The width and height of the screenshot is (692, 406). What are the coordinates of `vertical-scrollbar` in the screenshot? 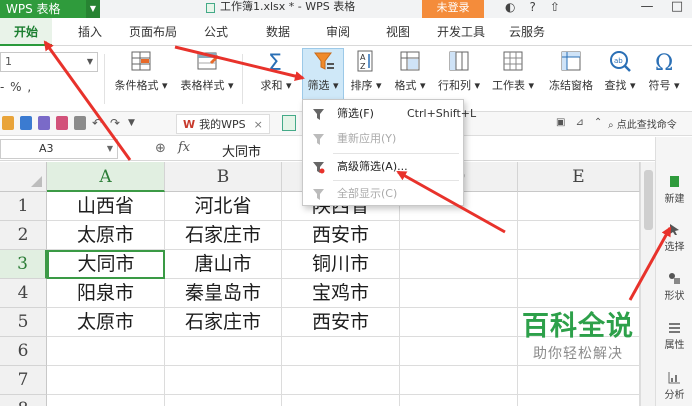 It's located at (647, 284).